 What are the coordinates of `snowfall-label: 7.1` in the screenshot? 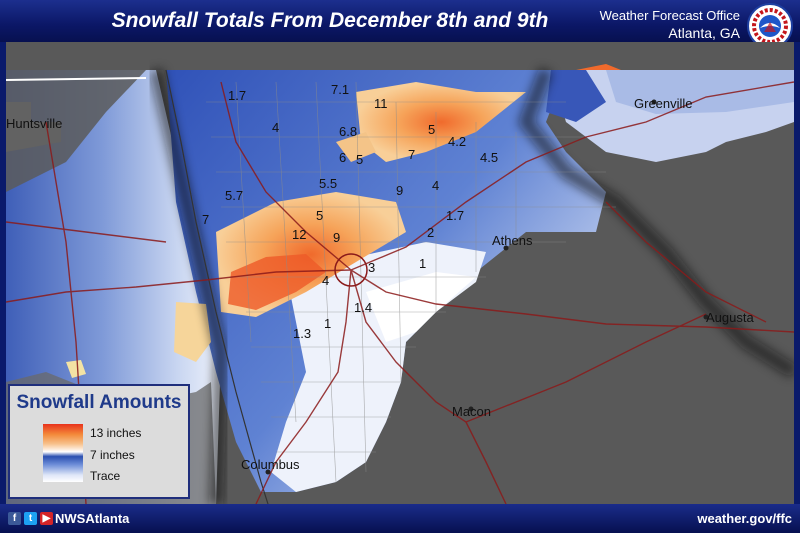 It's located at (340, 89).